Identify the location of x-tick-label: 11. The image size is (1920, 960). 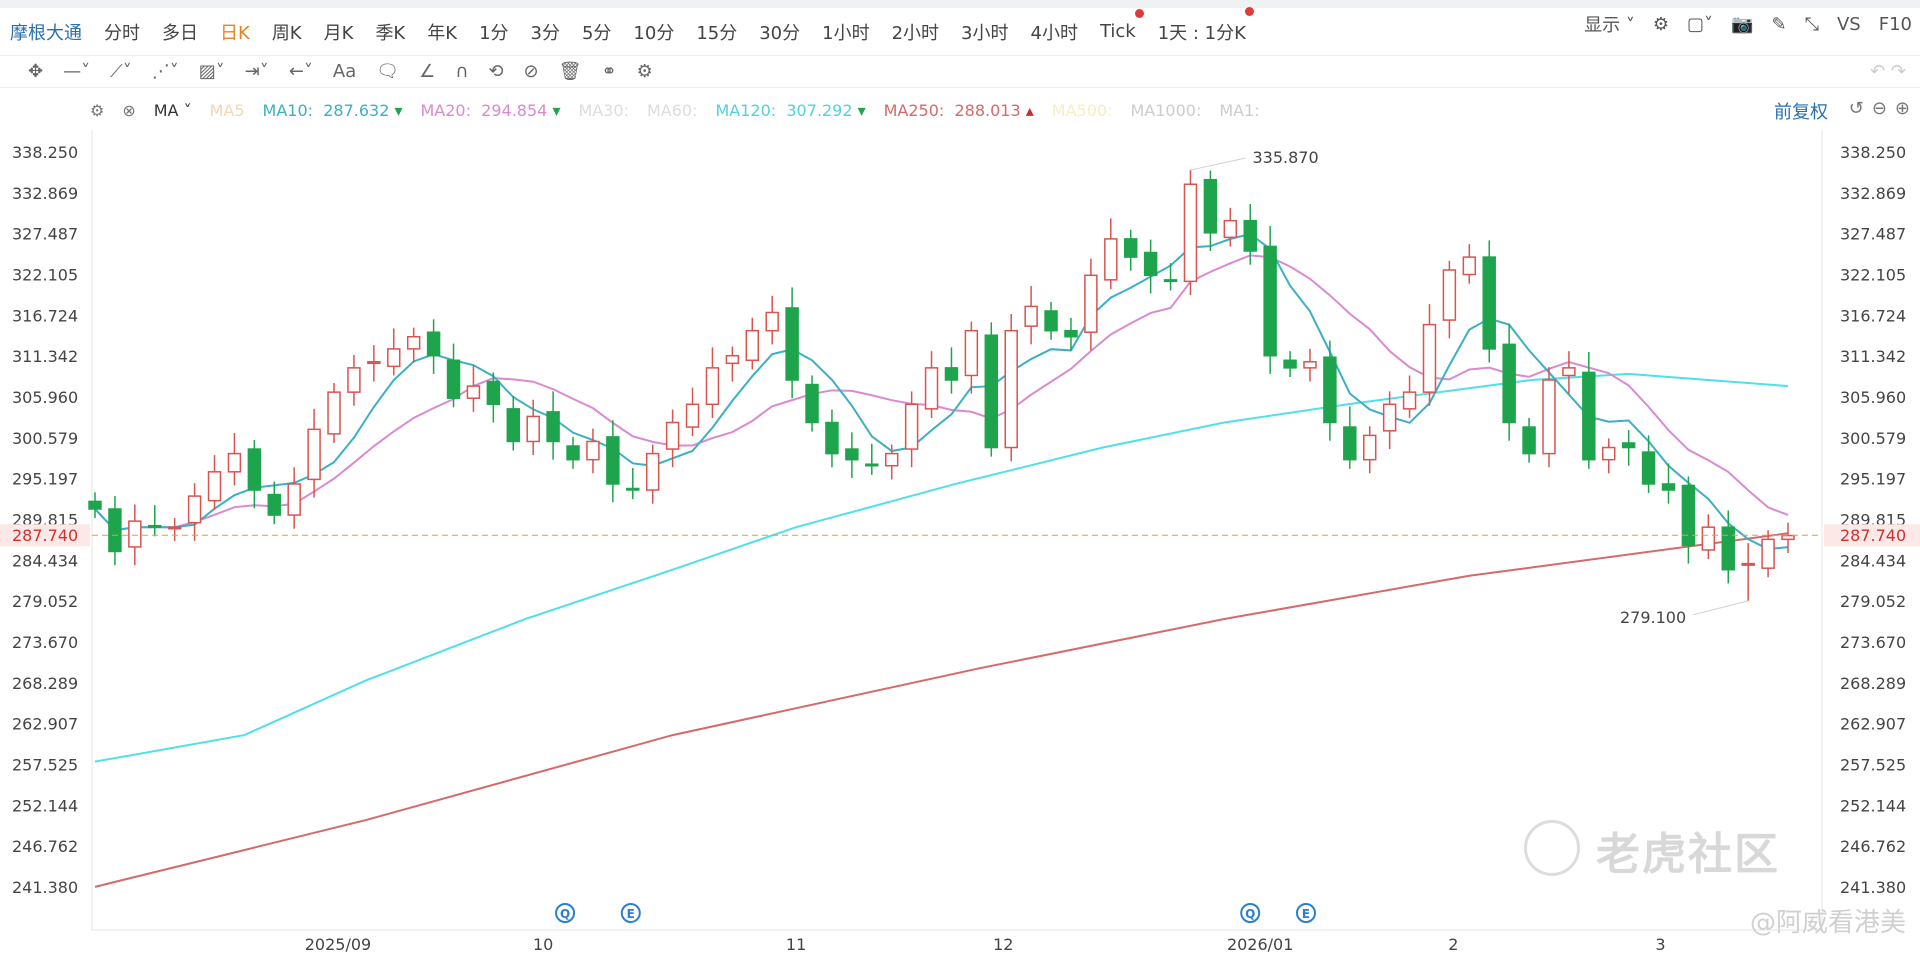
(796, 944).